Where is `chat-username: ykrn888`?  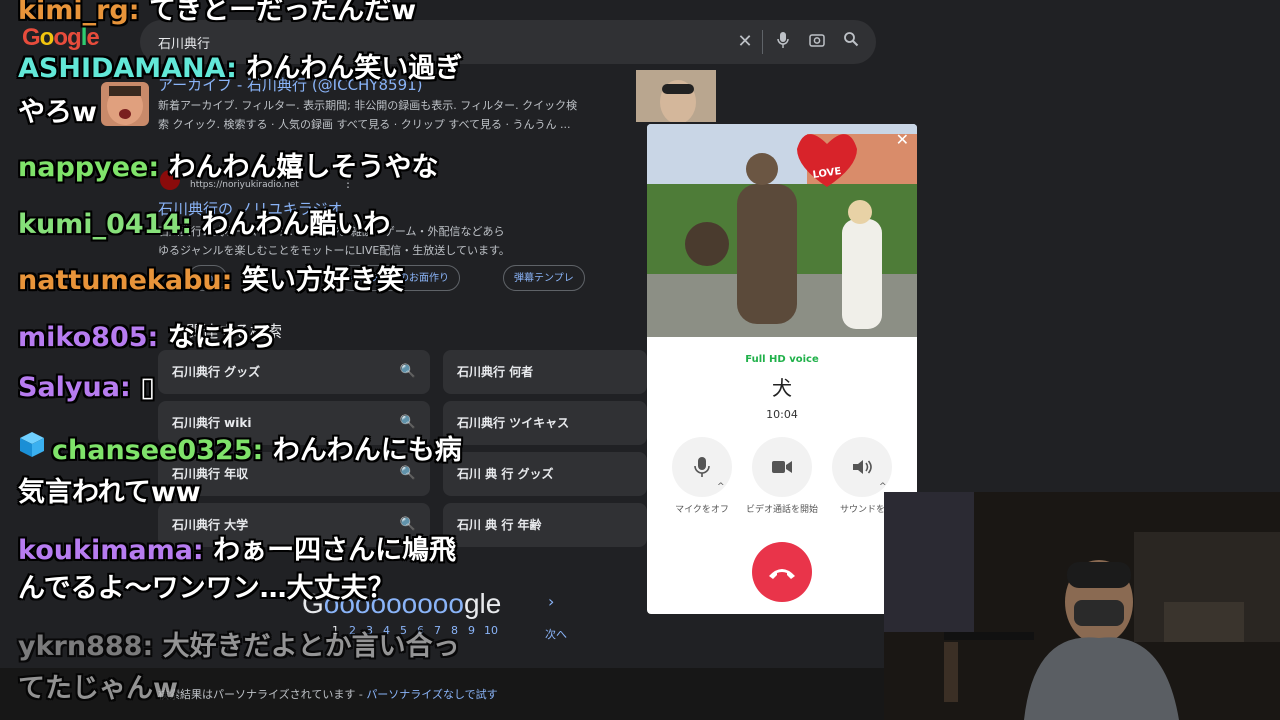
chat-username: ykrn888 is located at coordinates (80, 646).